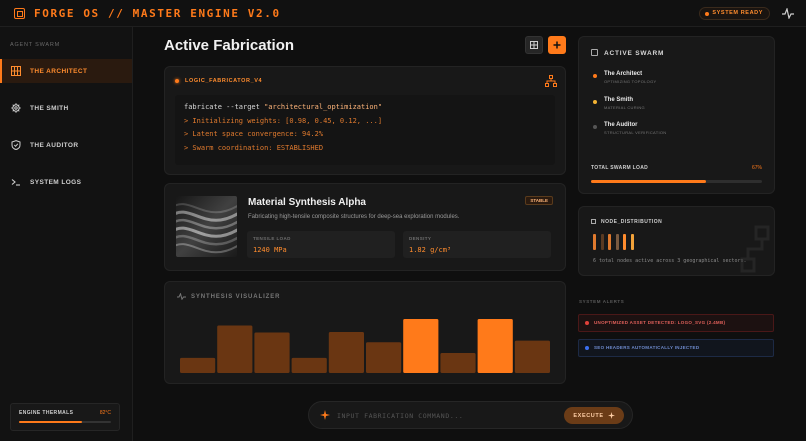  I want to click on page-title: Active Fabrication, so click(229, 45).